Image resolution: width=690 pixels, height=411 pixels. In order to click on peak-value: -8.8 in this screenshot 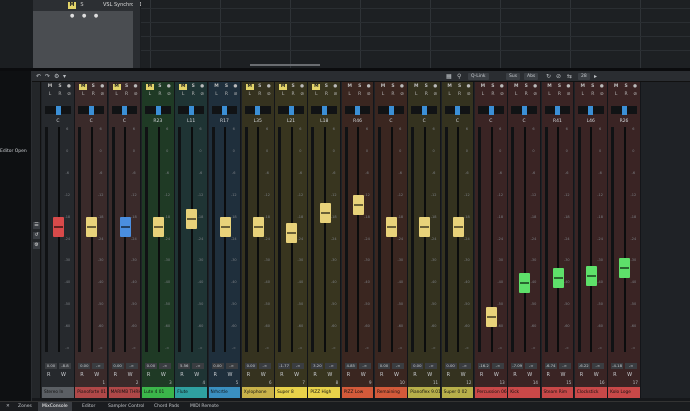, I will do `click(65, 366)`.